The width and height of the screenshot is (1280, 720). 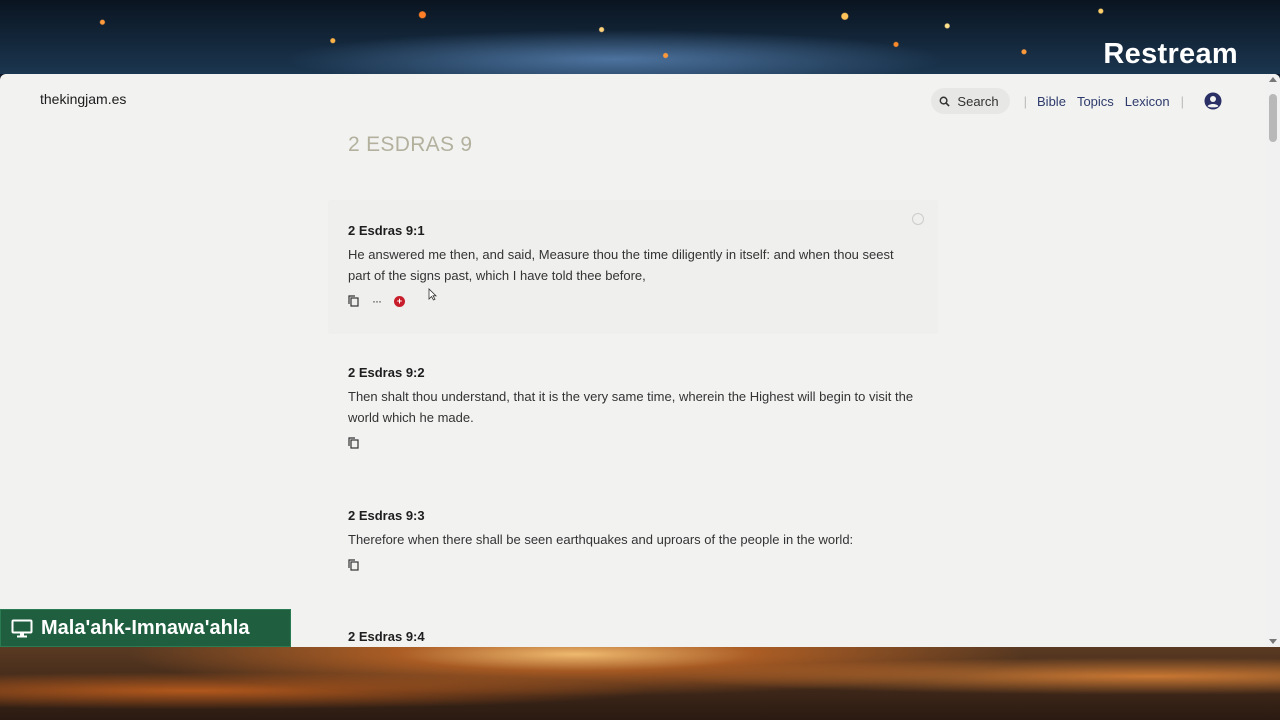 I want to click on nav-link-topics: Topics, so click(x=1095, y=101).